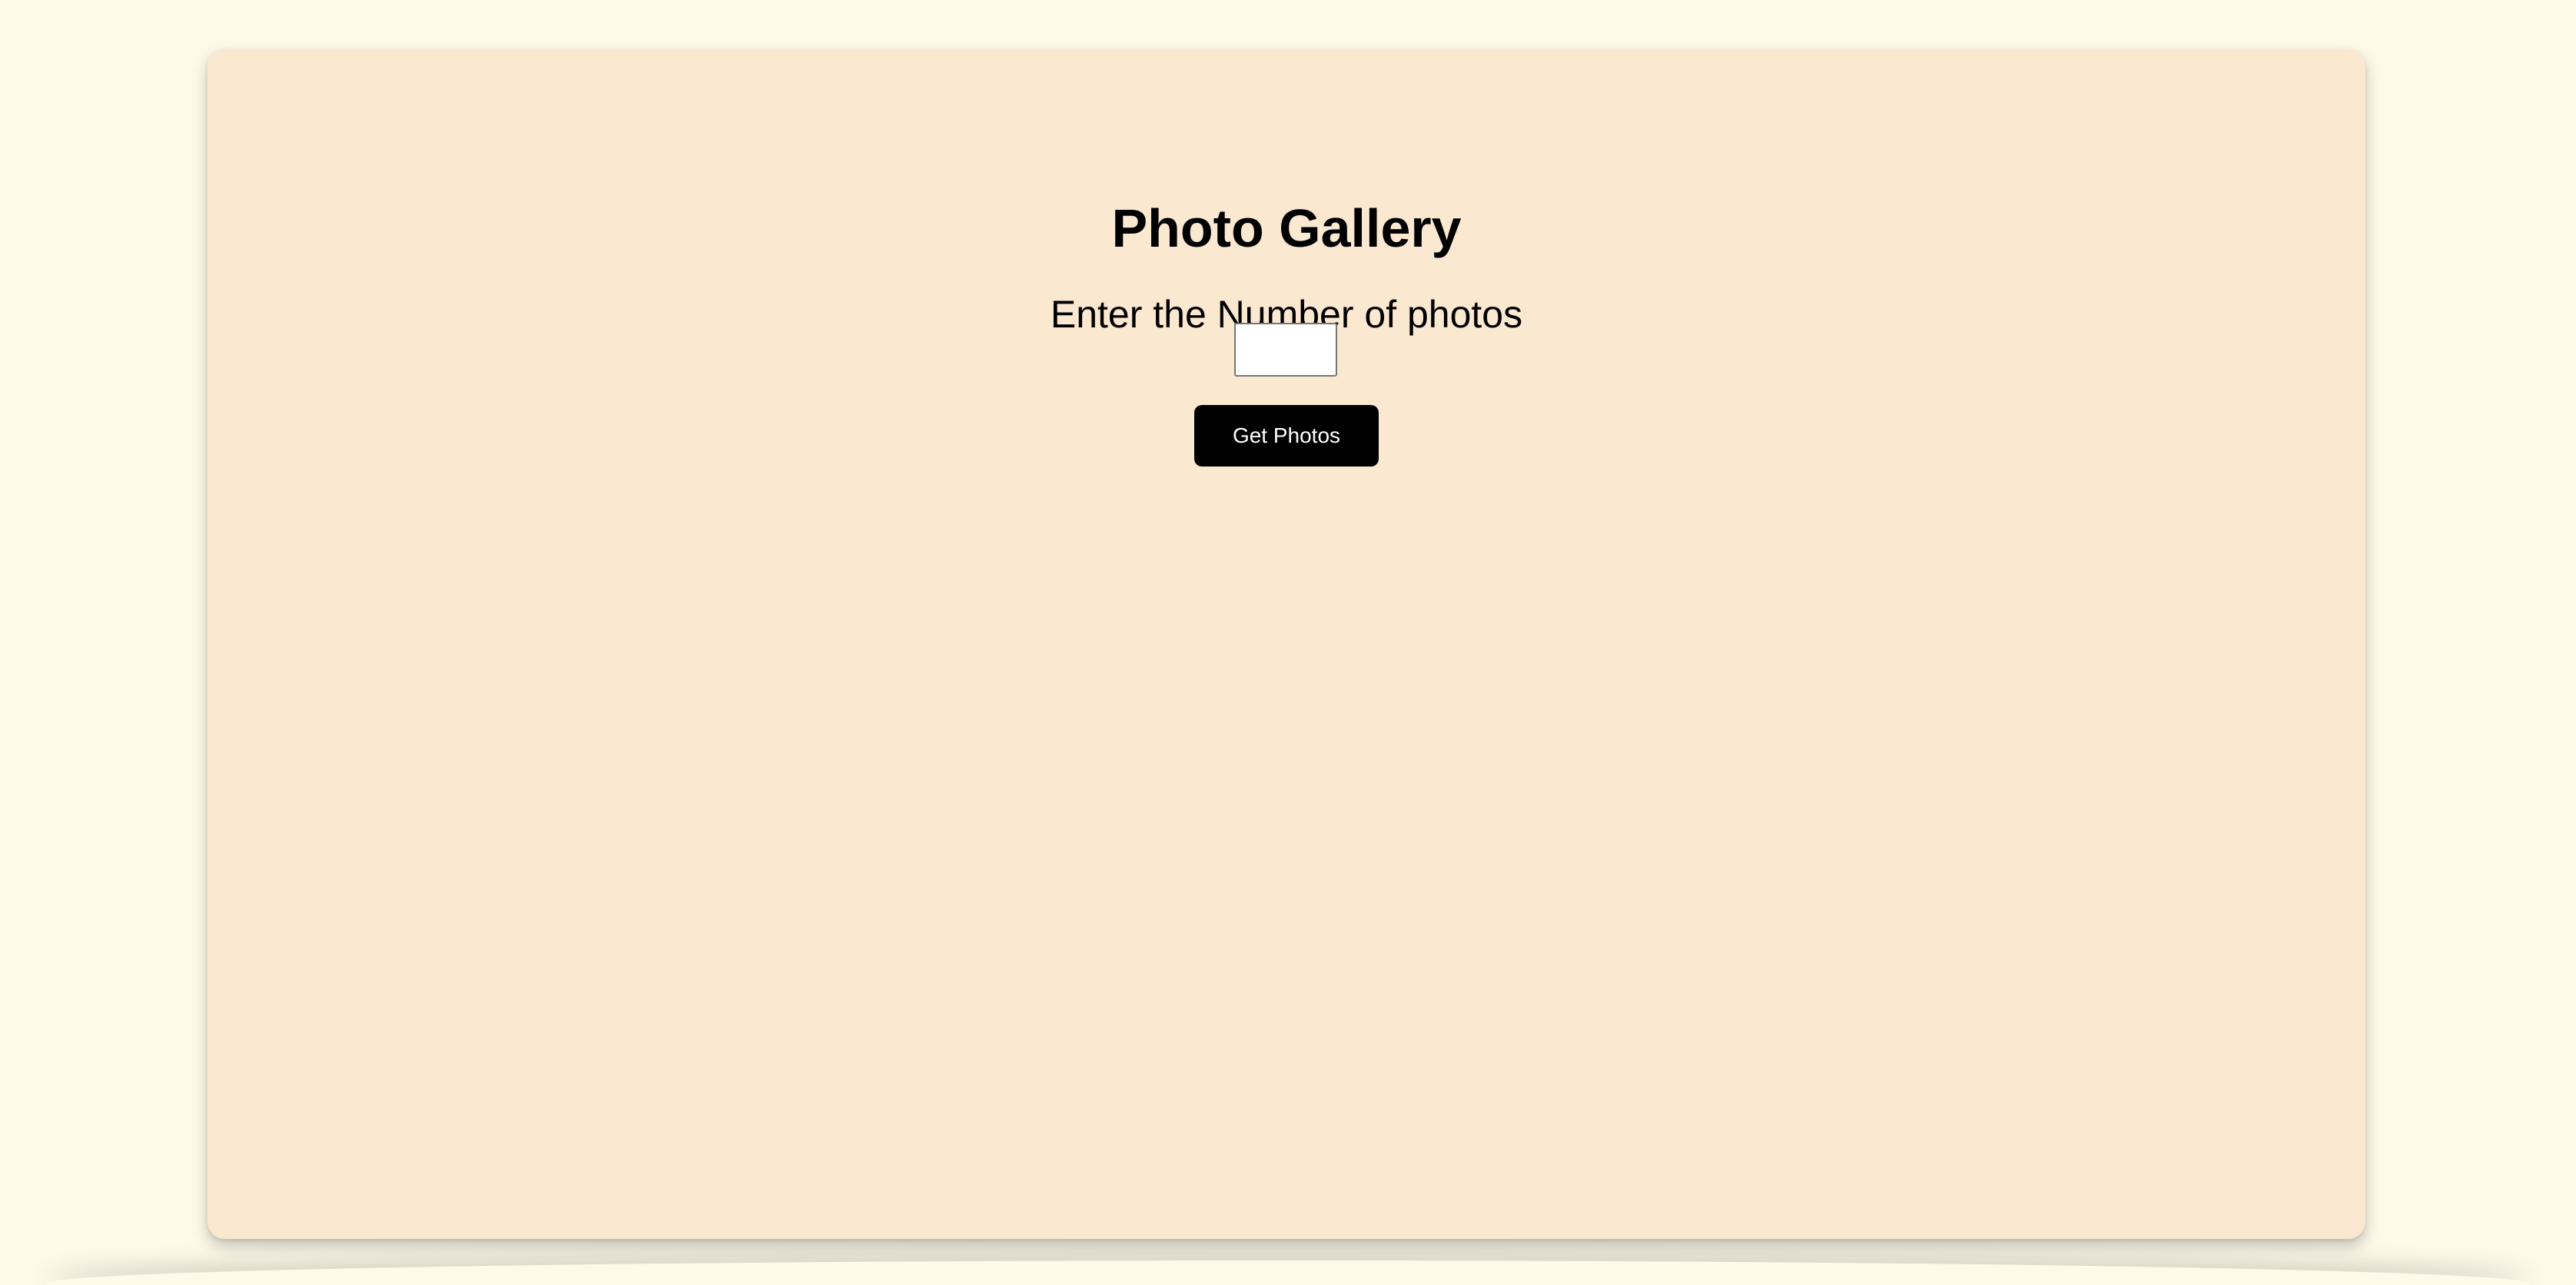 The image size is (2576, 1285). Describe the element at coordinates (1286, 228) in the screenshot. I see `page-title: Photo Gallery` at that location.